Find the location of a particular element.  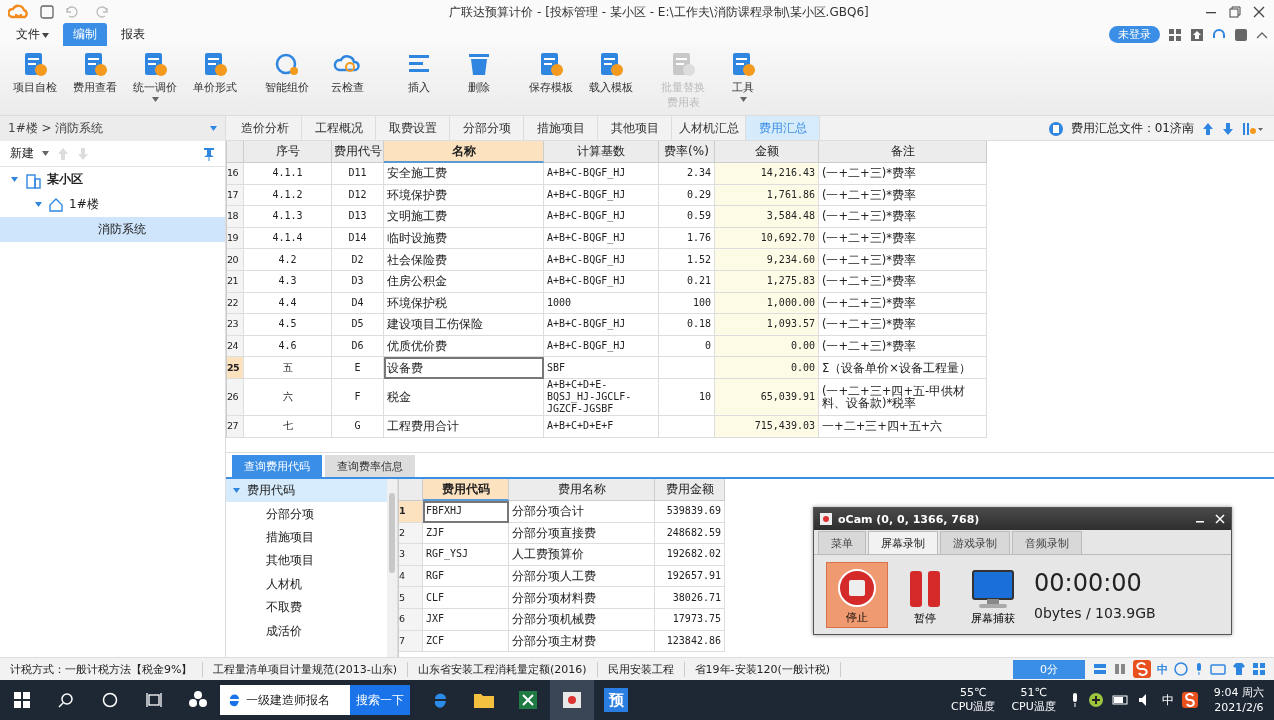

layout-icon is located at coordinates (1100, 669).